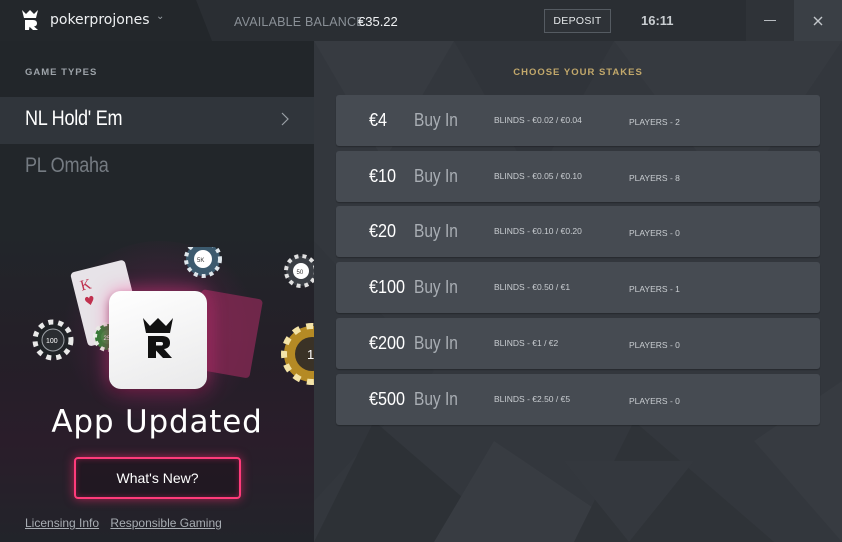 The image size is (842, 542). I want to click on svg-text: 1, so click(310, 354).